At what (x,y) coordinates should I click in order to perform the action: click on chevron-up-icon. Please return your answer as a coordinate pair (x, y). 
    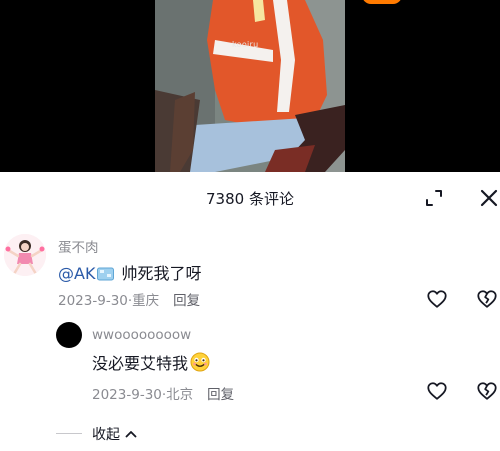
    Looking at the image, I should click on (131, 434).